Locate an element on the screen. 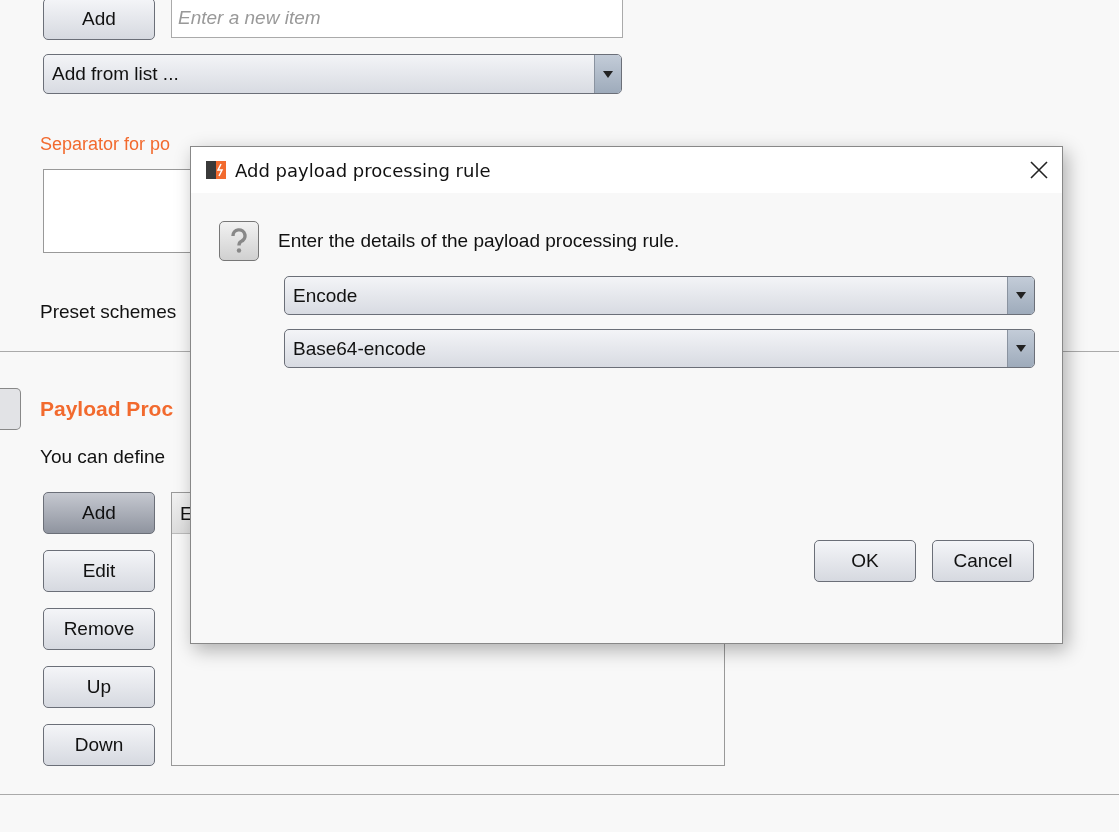 The width and height of the screenshot is (1119, 832). separator-label: Separator for po is located at coordinates (106, 144).